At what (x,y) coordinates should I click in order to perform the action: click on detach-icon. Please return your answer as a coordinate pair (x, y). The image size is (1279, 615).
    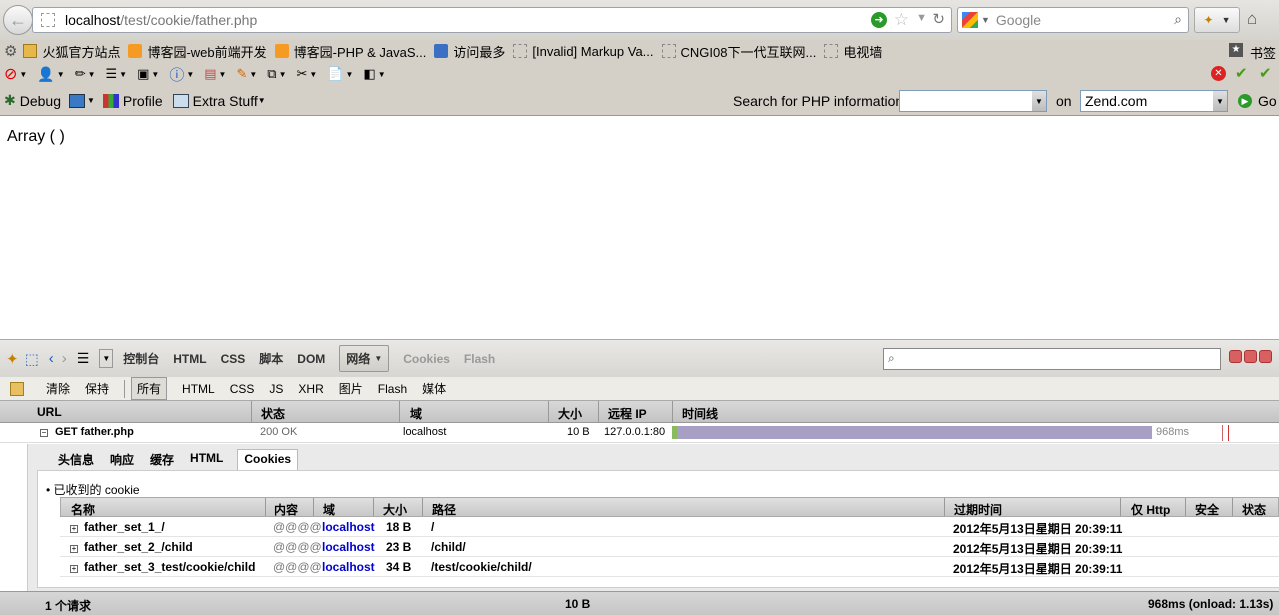
    Looking at the image, I should click on (1250, 356).